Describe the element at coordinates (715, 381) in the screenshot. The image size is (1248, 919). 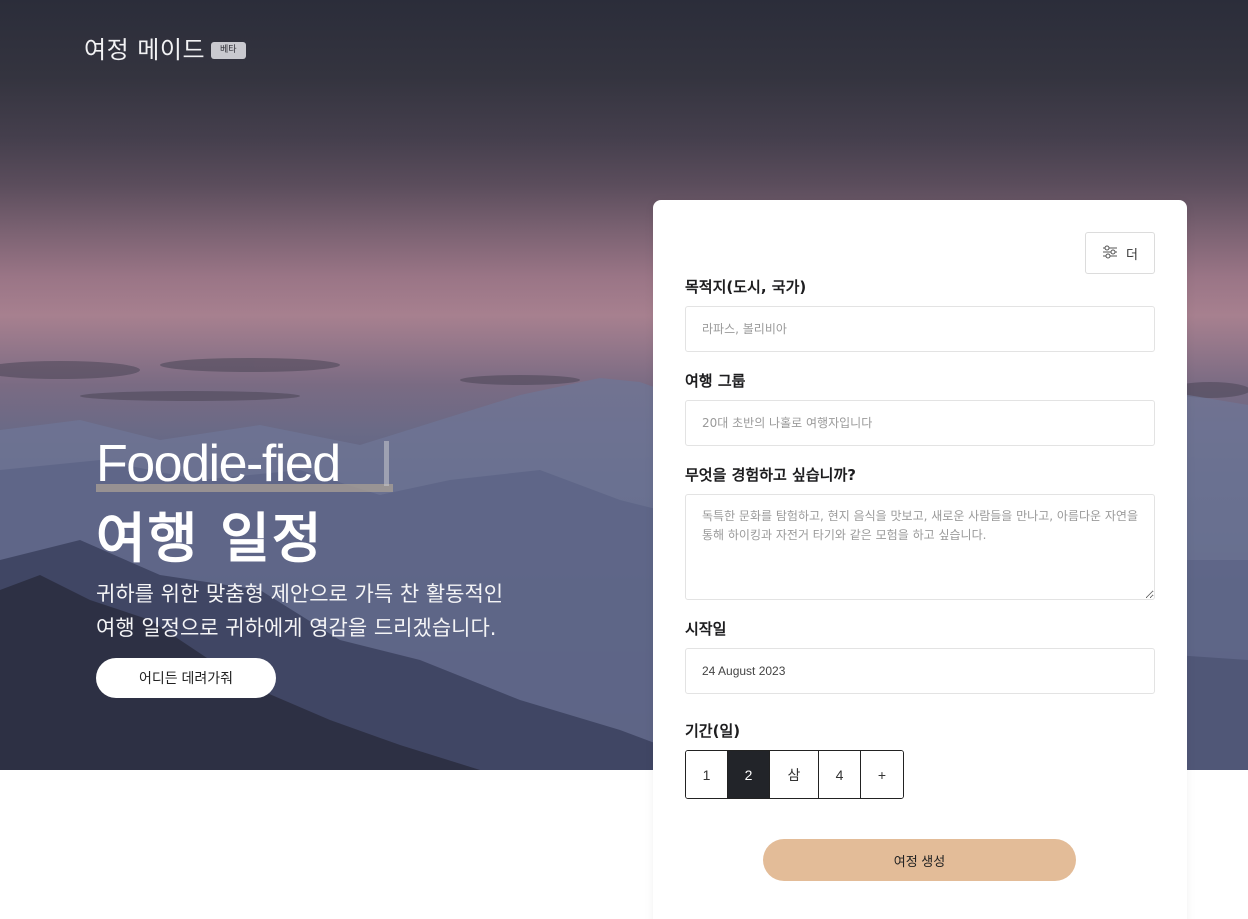
I see `travel-group-label: 여행 그룹` at that location.